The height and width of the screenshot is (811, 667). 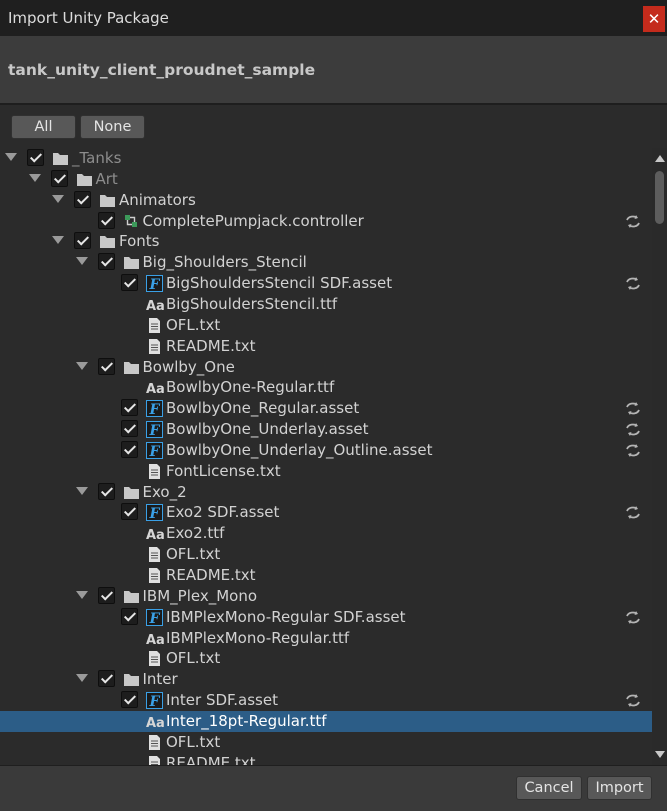 I want to click on tree-row: Aa IBMPlexMono-Regular.ttf, so click(x=326, y=638).